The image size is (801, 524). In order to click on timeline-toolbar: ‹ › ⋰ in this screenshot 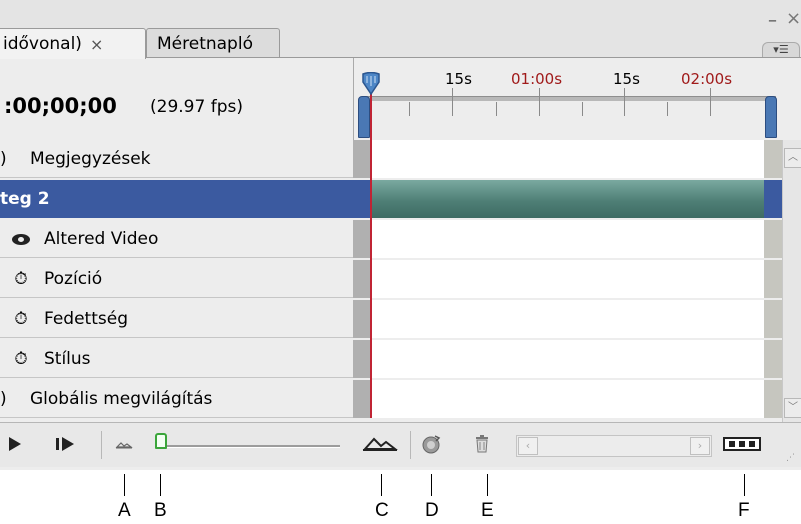, I will do `click(400, 444)`.